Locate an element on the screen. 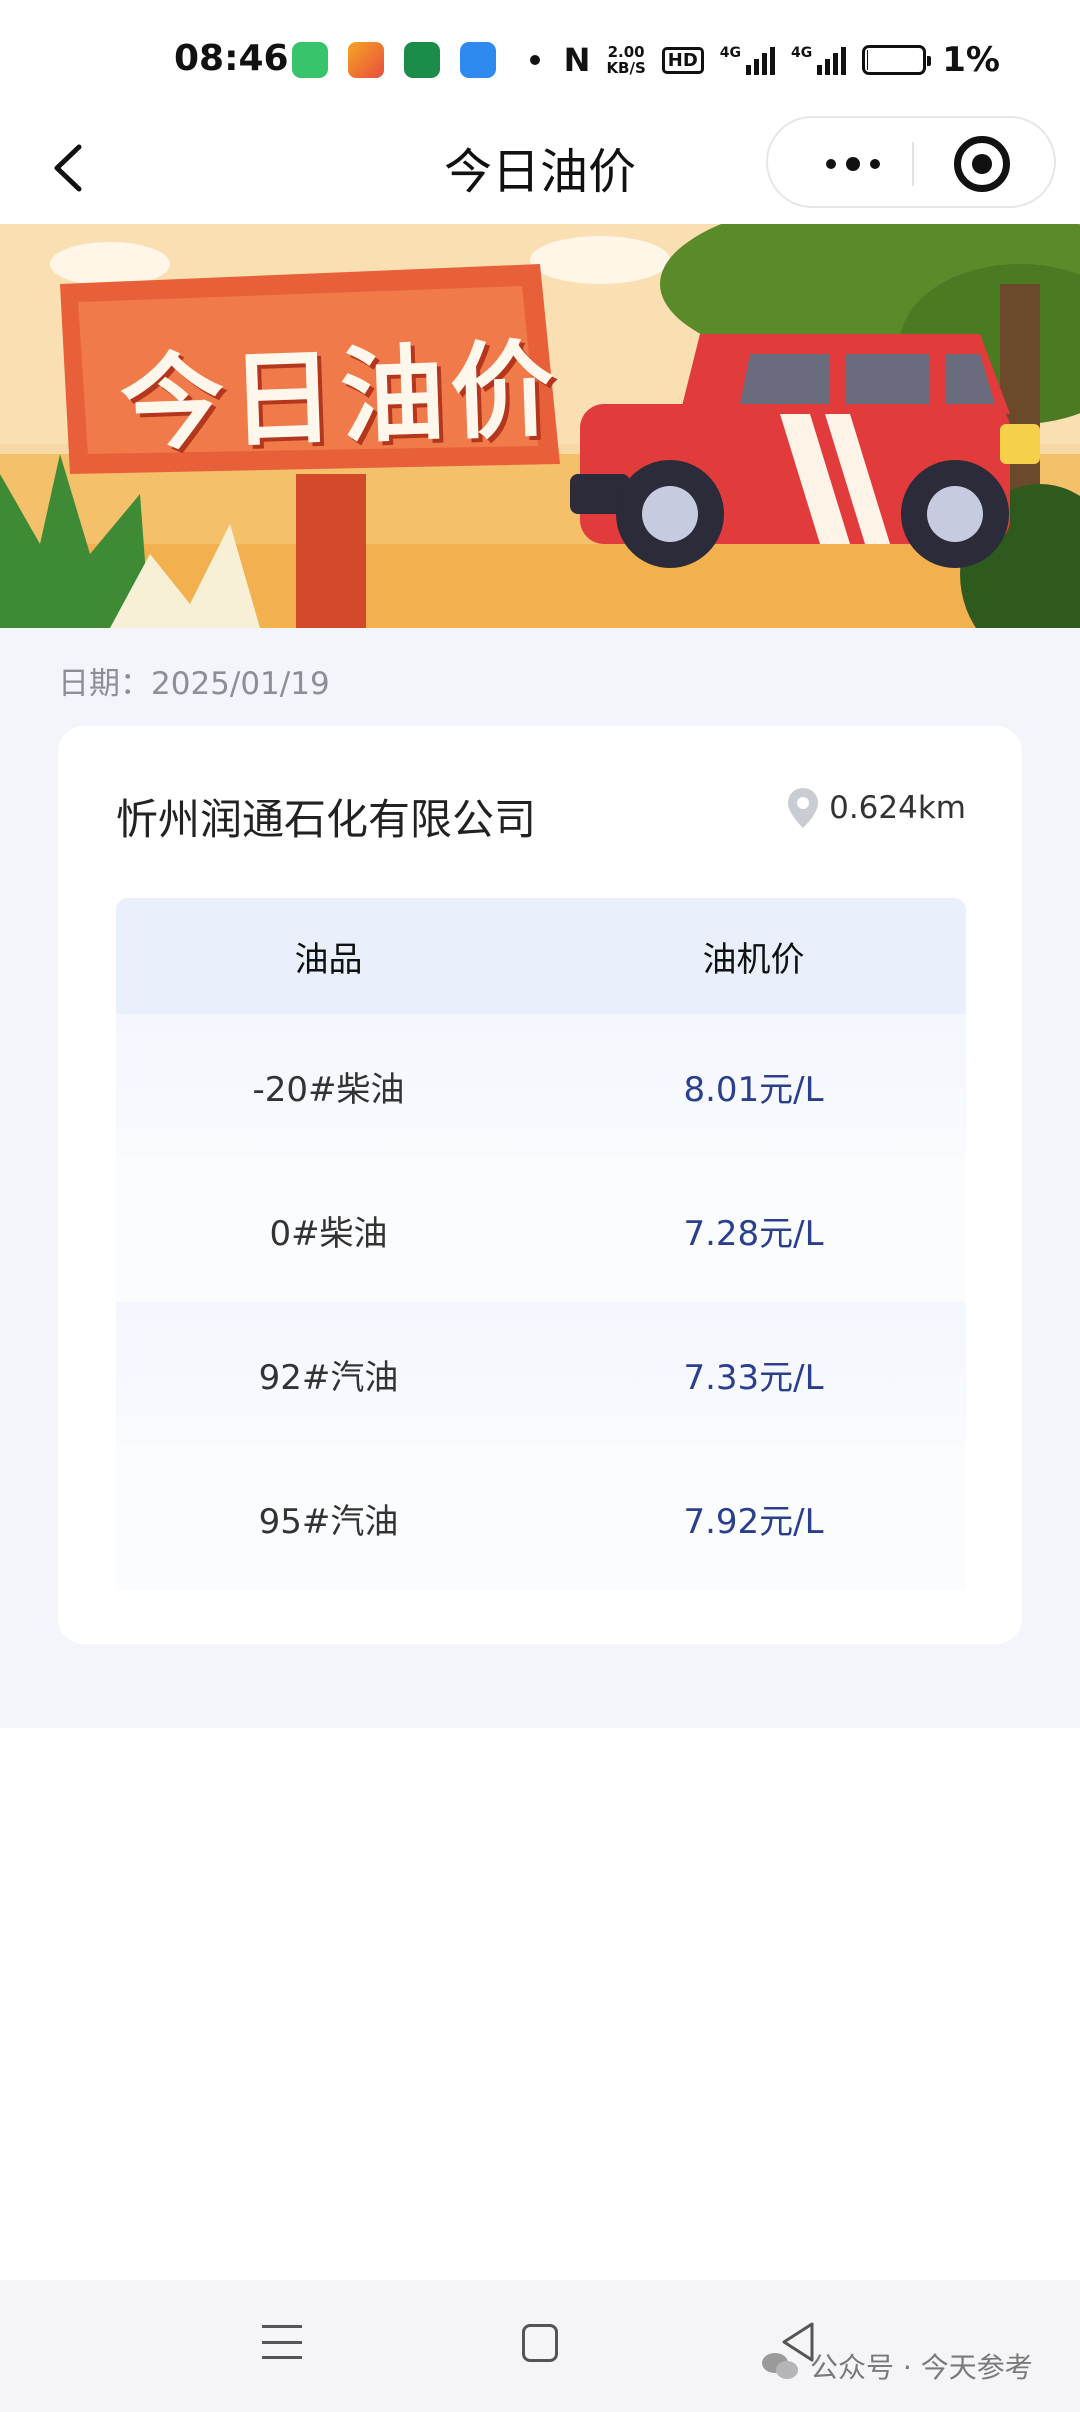 This screenshot has height=2412, width=1080. gallery-app-icon is located at coordinates (366, 60).